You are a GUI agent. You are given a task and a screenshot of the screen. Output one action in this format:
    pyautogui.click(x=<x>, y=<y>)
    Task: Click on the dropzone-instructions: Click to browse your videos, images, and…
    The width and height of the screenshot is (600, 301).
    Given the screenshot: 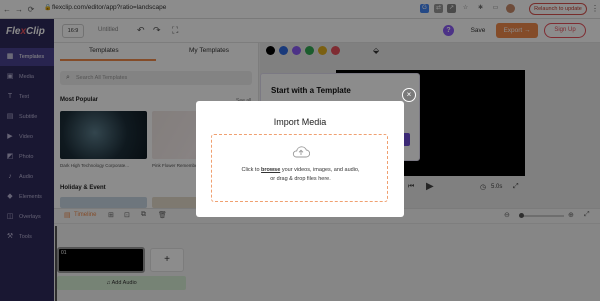 What is the action you would take?
    pyautogui.click(x=300, y=170)
    